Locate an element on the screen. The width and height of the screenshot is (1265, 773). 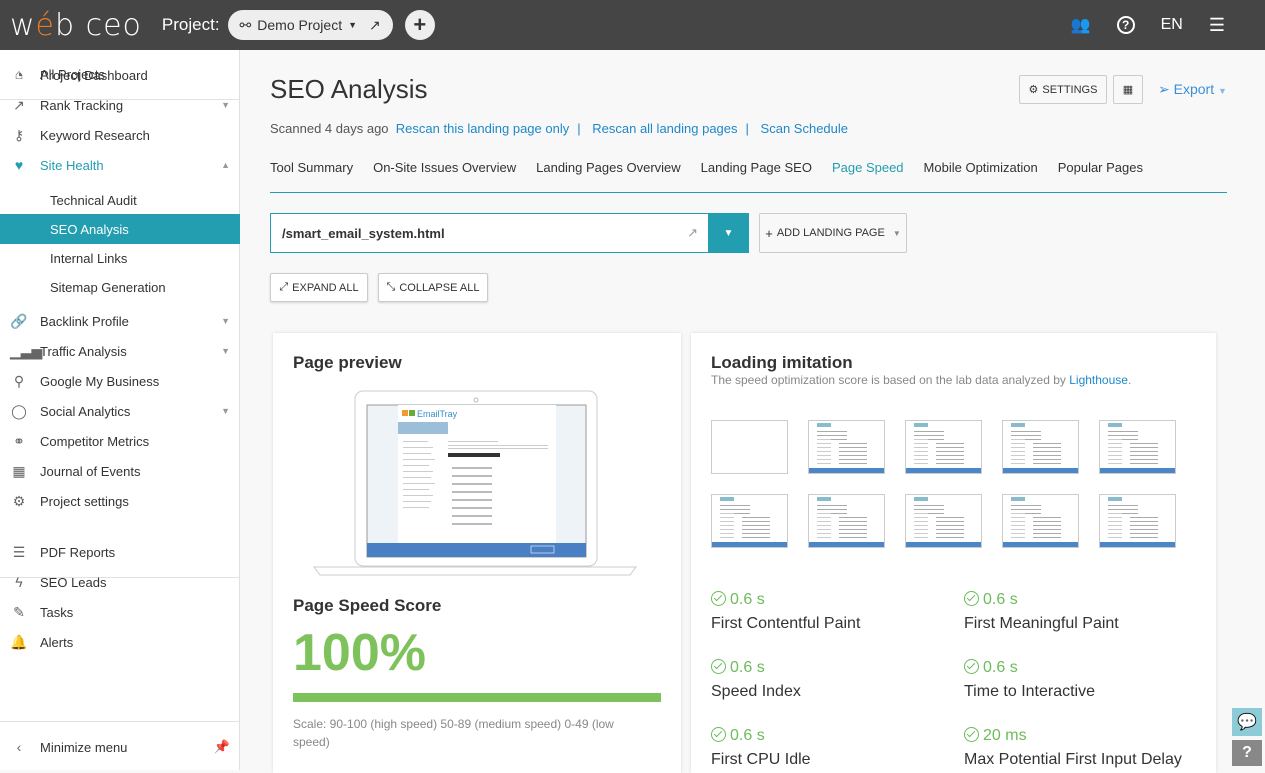
sidebar-item-internal-links: Internal Links is located at coordinates (120, 258).